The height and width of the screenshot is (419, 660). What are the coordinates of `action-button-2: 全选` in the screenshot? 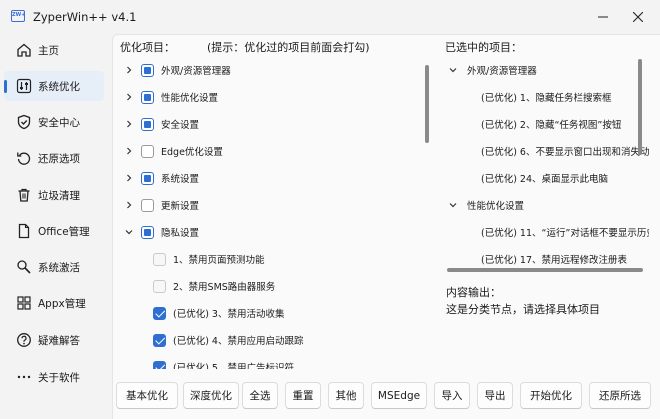 It's located at (260, 395).